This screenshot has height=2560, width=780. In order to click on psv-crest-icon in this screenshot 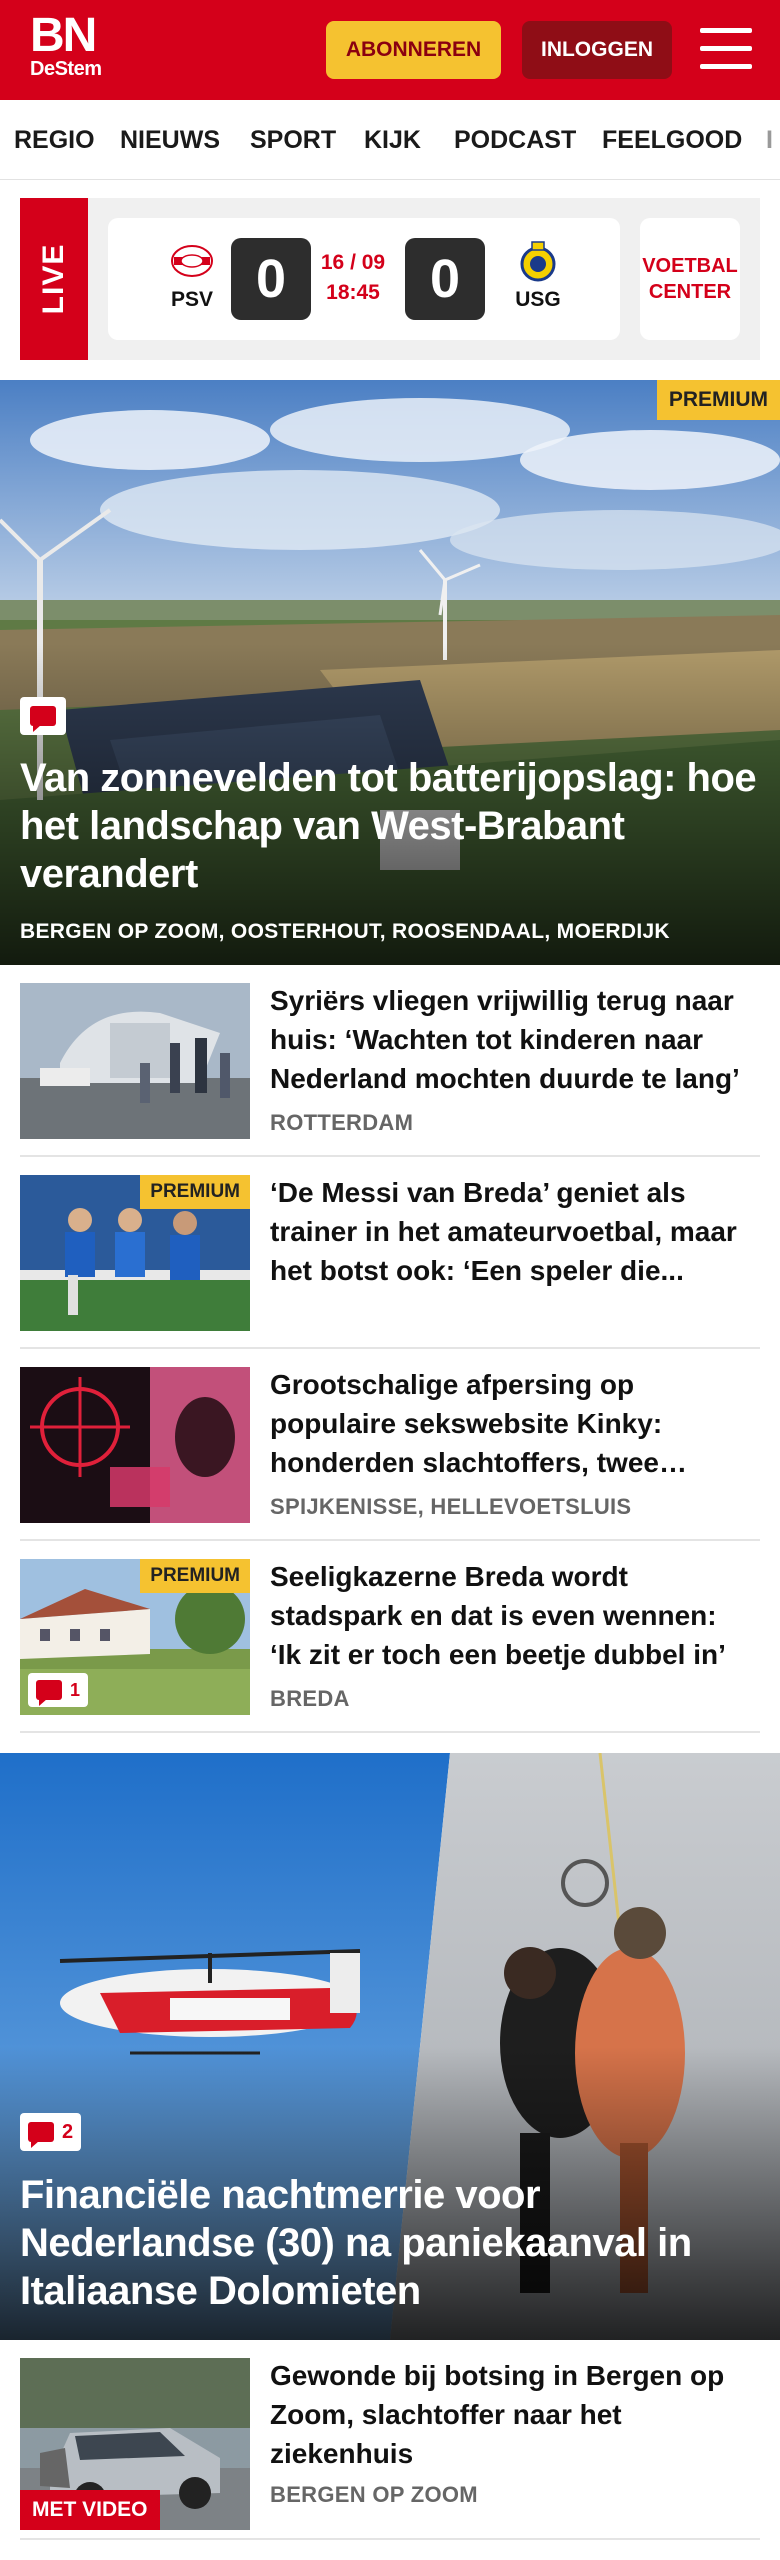, I will do `click(192, 261)`.